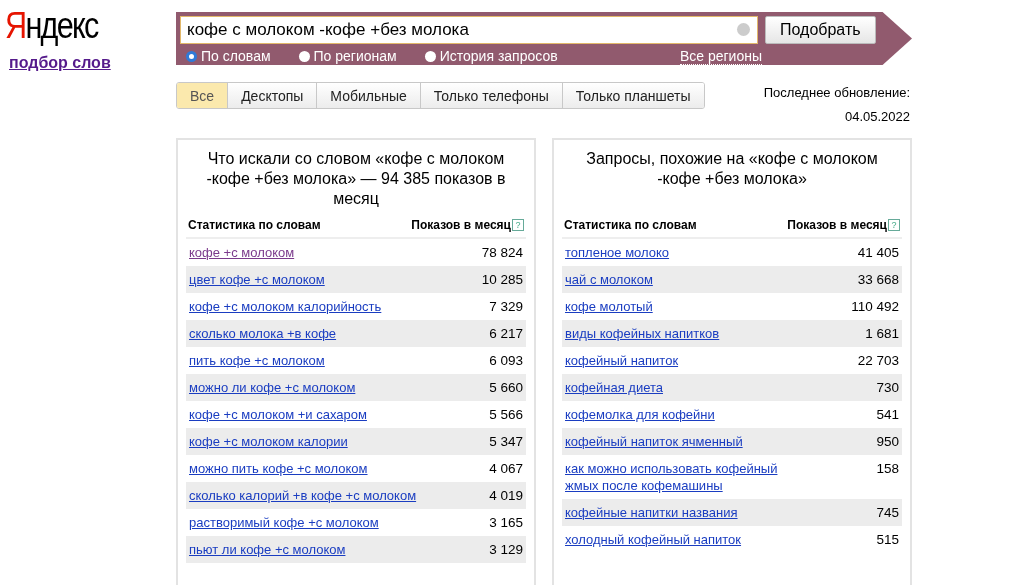 Image resolution: width=1024 pixels, height=585 pixels. I want to click on count-cell: 541, so click(887, 414).